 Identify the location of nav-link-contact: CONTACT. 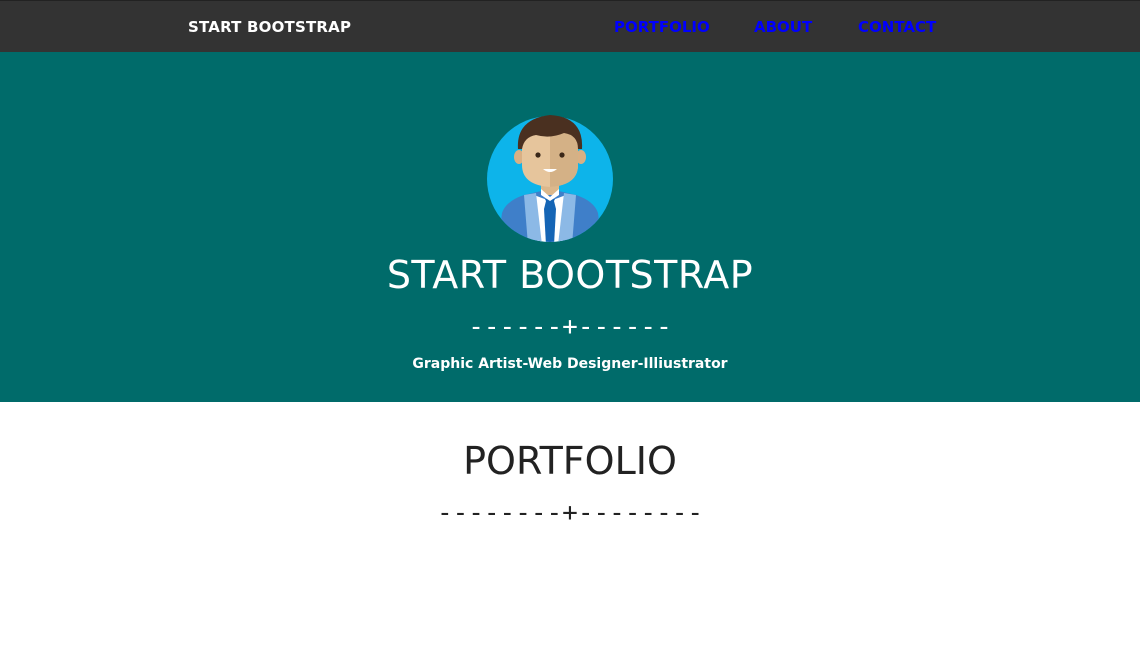
(897, 27).